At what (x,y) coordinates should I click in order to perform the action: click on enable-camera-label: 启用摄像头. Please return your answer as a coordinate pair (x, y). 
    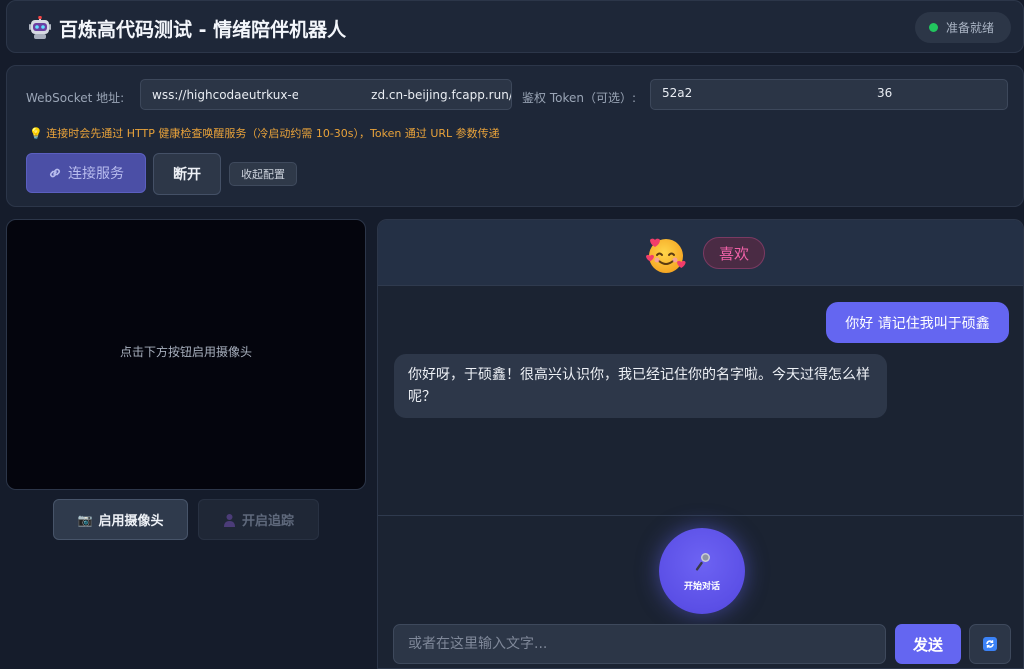
    Looking at the image, I should click on (131, 521).